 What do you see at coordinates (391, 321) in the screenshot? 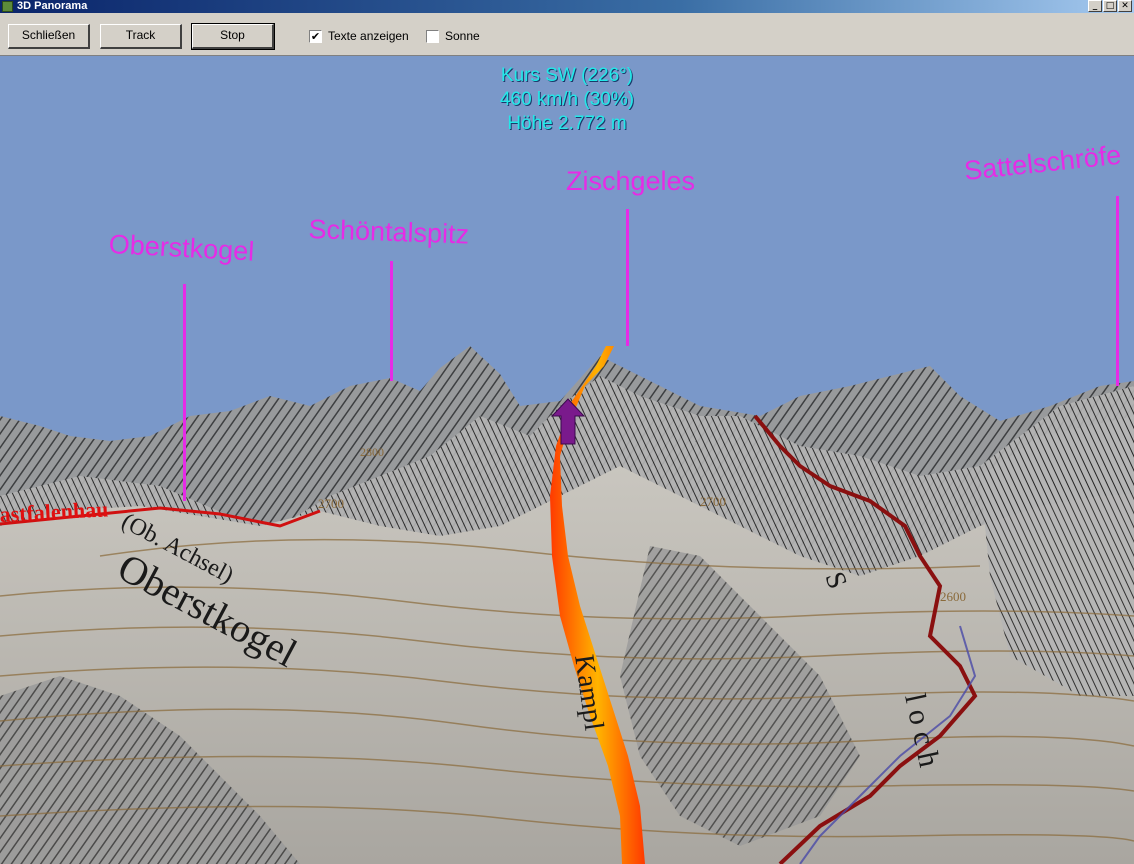
I see `peak-pointer-schoentalspitz` at bounding box center [391, 321].